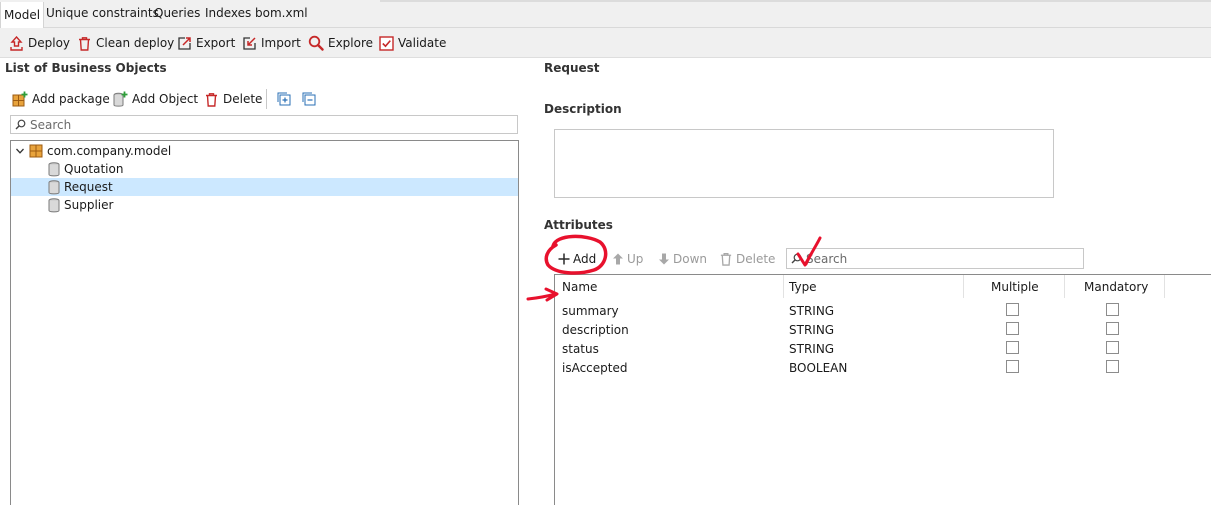  What do you see at coordinates (386, 43) in the screenshot?
I see `checkbox-check-icon` at bounding box center [386, 43].